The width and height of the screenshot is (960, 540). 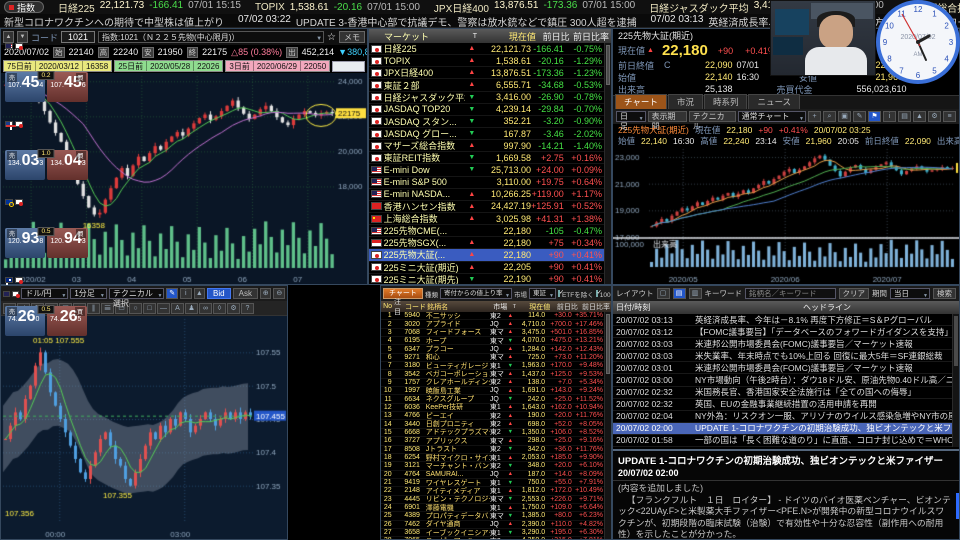 I want to click on exclude-under100-checkbox, so click(x=598, y=293).